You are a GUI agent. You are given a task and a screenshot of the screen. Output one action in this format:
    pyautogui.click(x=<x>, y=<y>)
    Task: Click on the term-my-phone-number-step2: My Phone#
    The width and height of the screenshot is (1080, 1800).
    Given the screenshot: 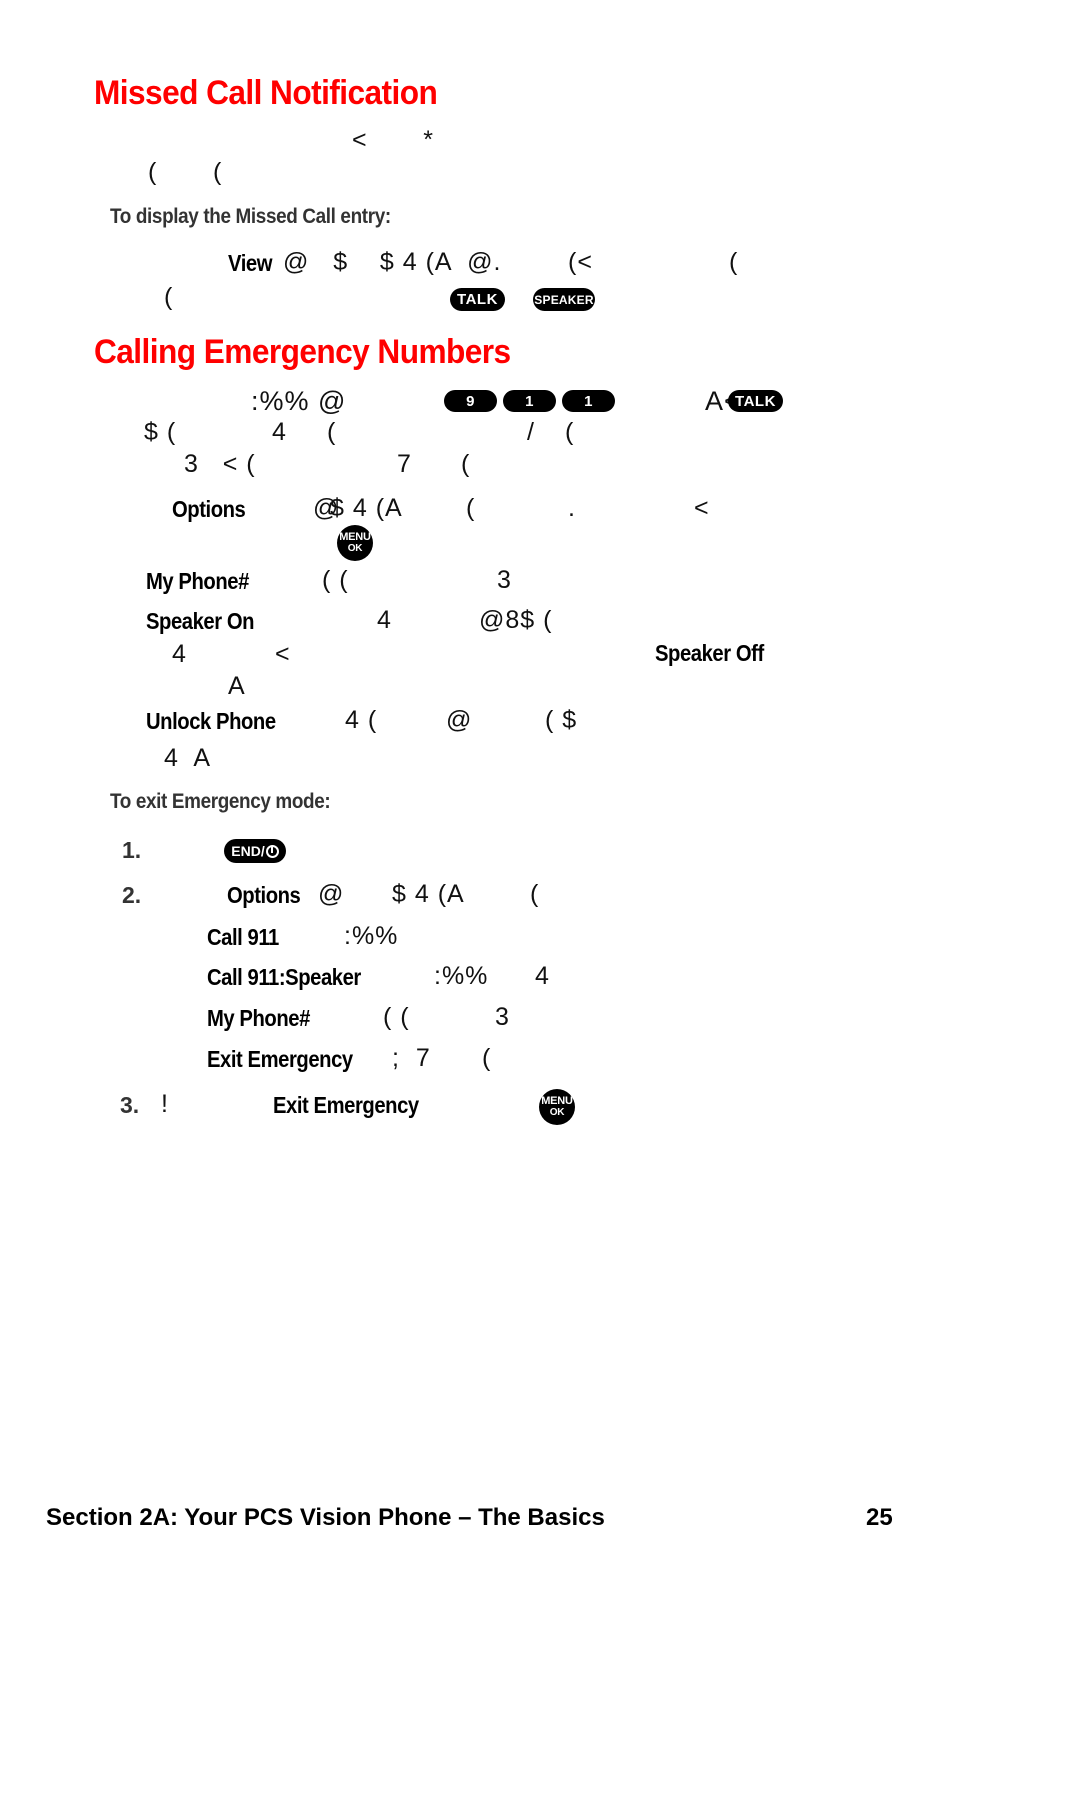 What is the action you would take?
    pyautogui.click(x=258, y=1018)
    